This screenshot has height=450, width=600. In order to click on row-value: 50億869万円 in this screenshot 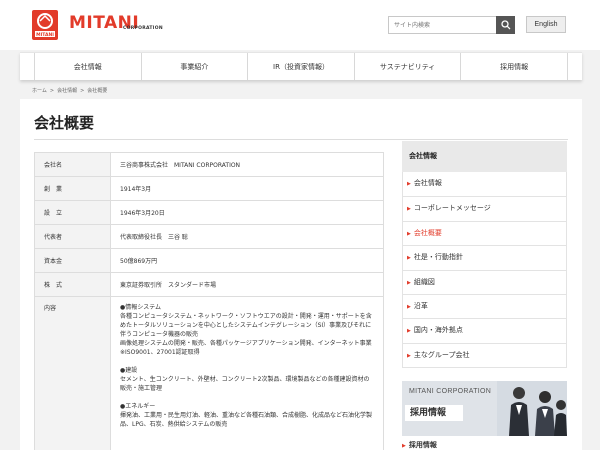, I will do `click(247, 260)`.